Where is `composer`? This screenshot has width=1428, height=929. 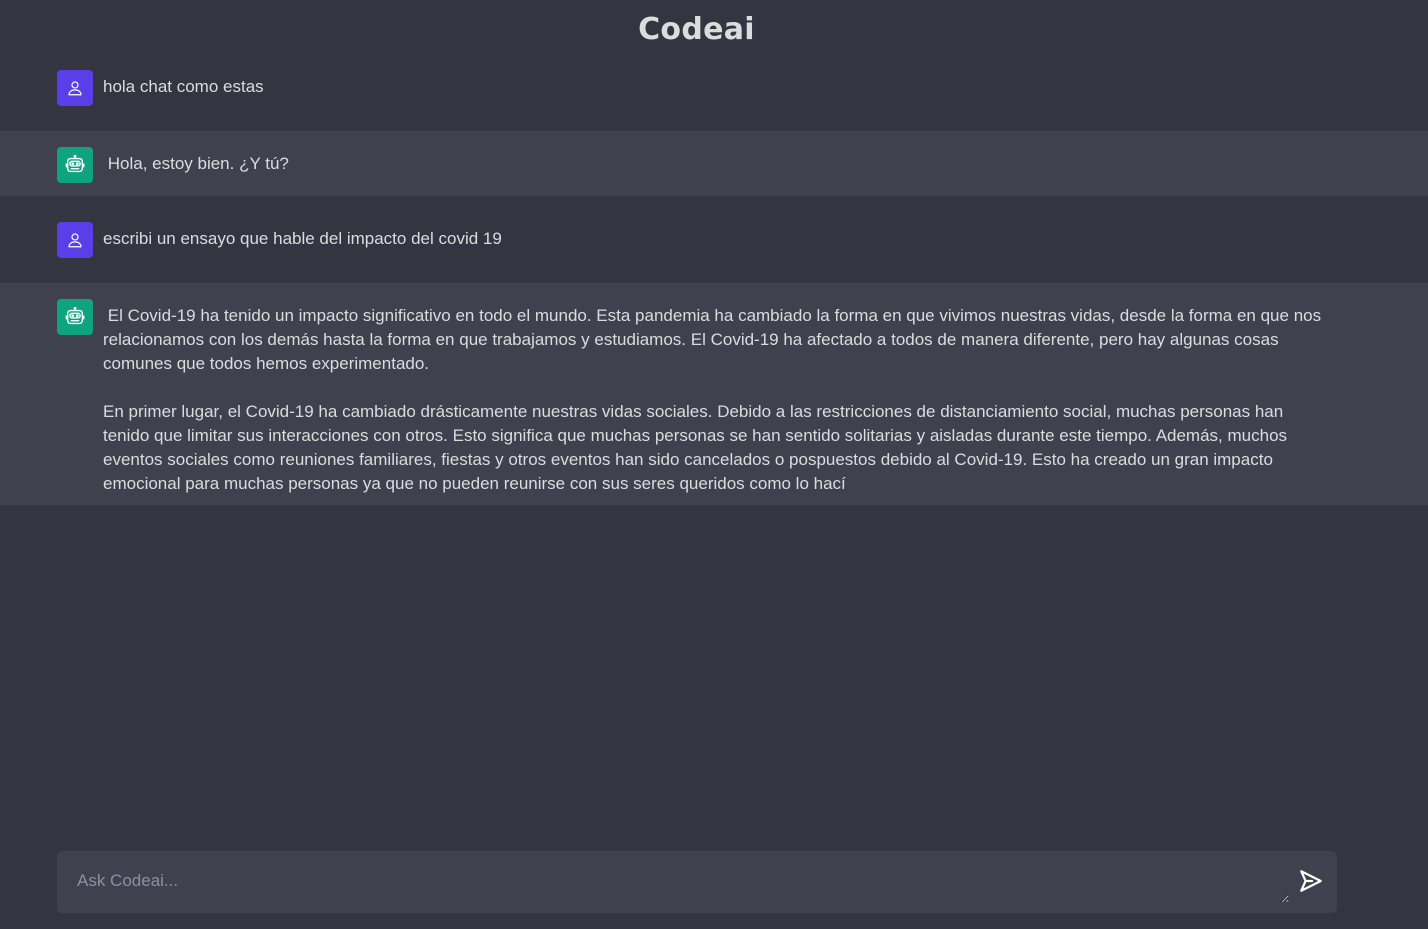
composer is located at coordinates (697, 882).